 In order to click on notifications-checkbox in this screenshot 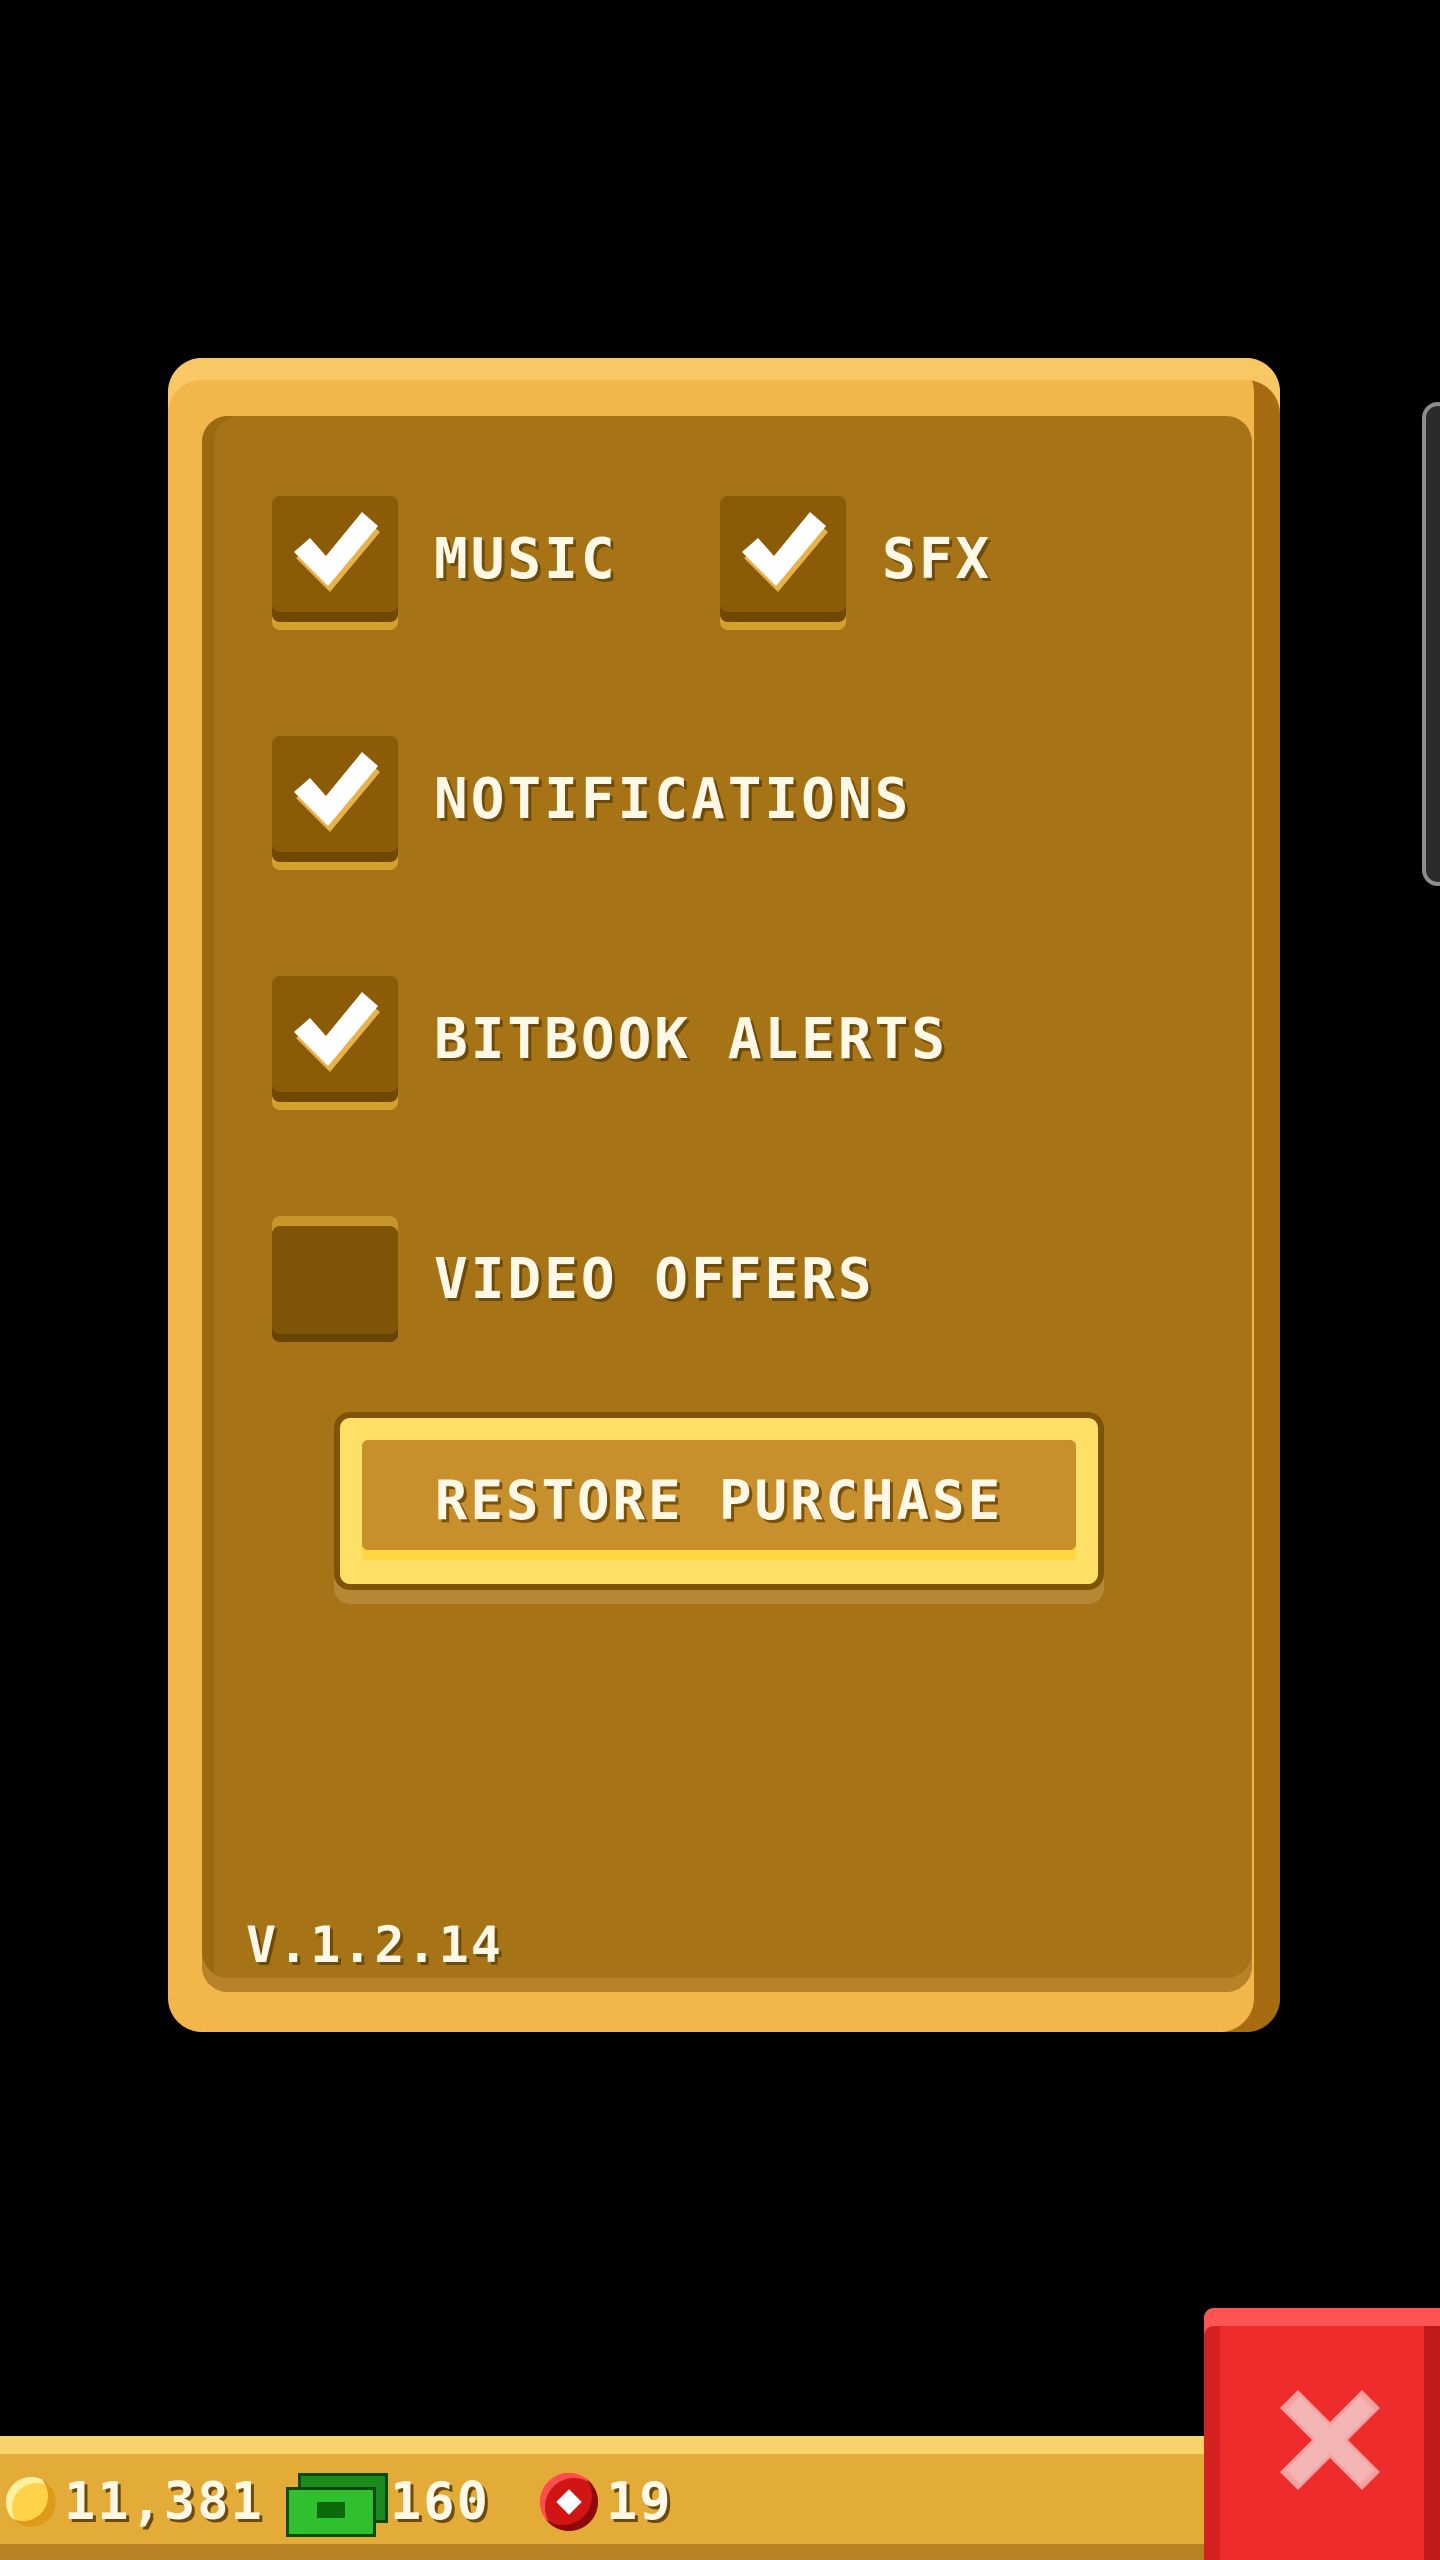, I will do `click(335, 799)`.